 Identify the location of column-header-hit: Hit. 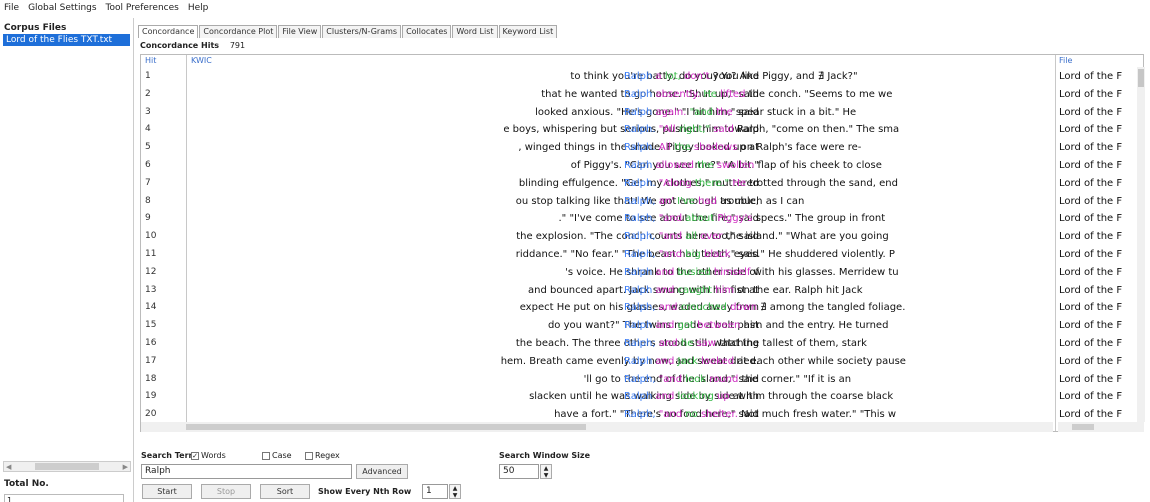
(150, 60).